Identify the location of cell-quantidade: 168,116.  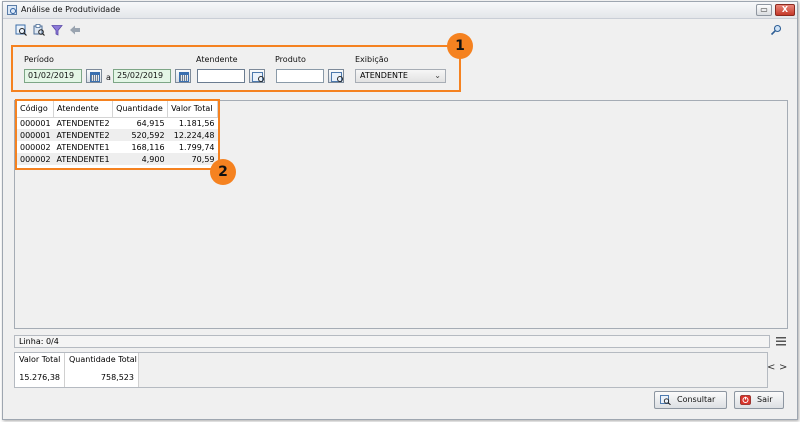
(148, 147).